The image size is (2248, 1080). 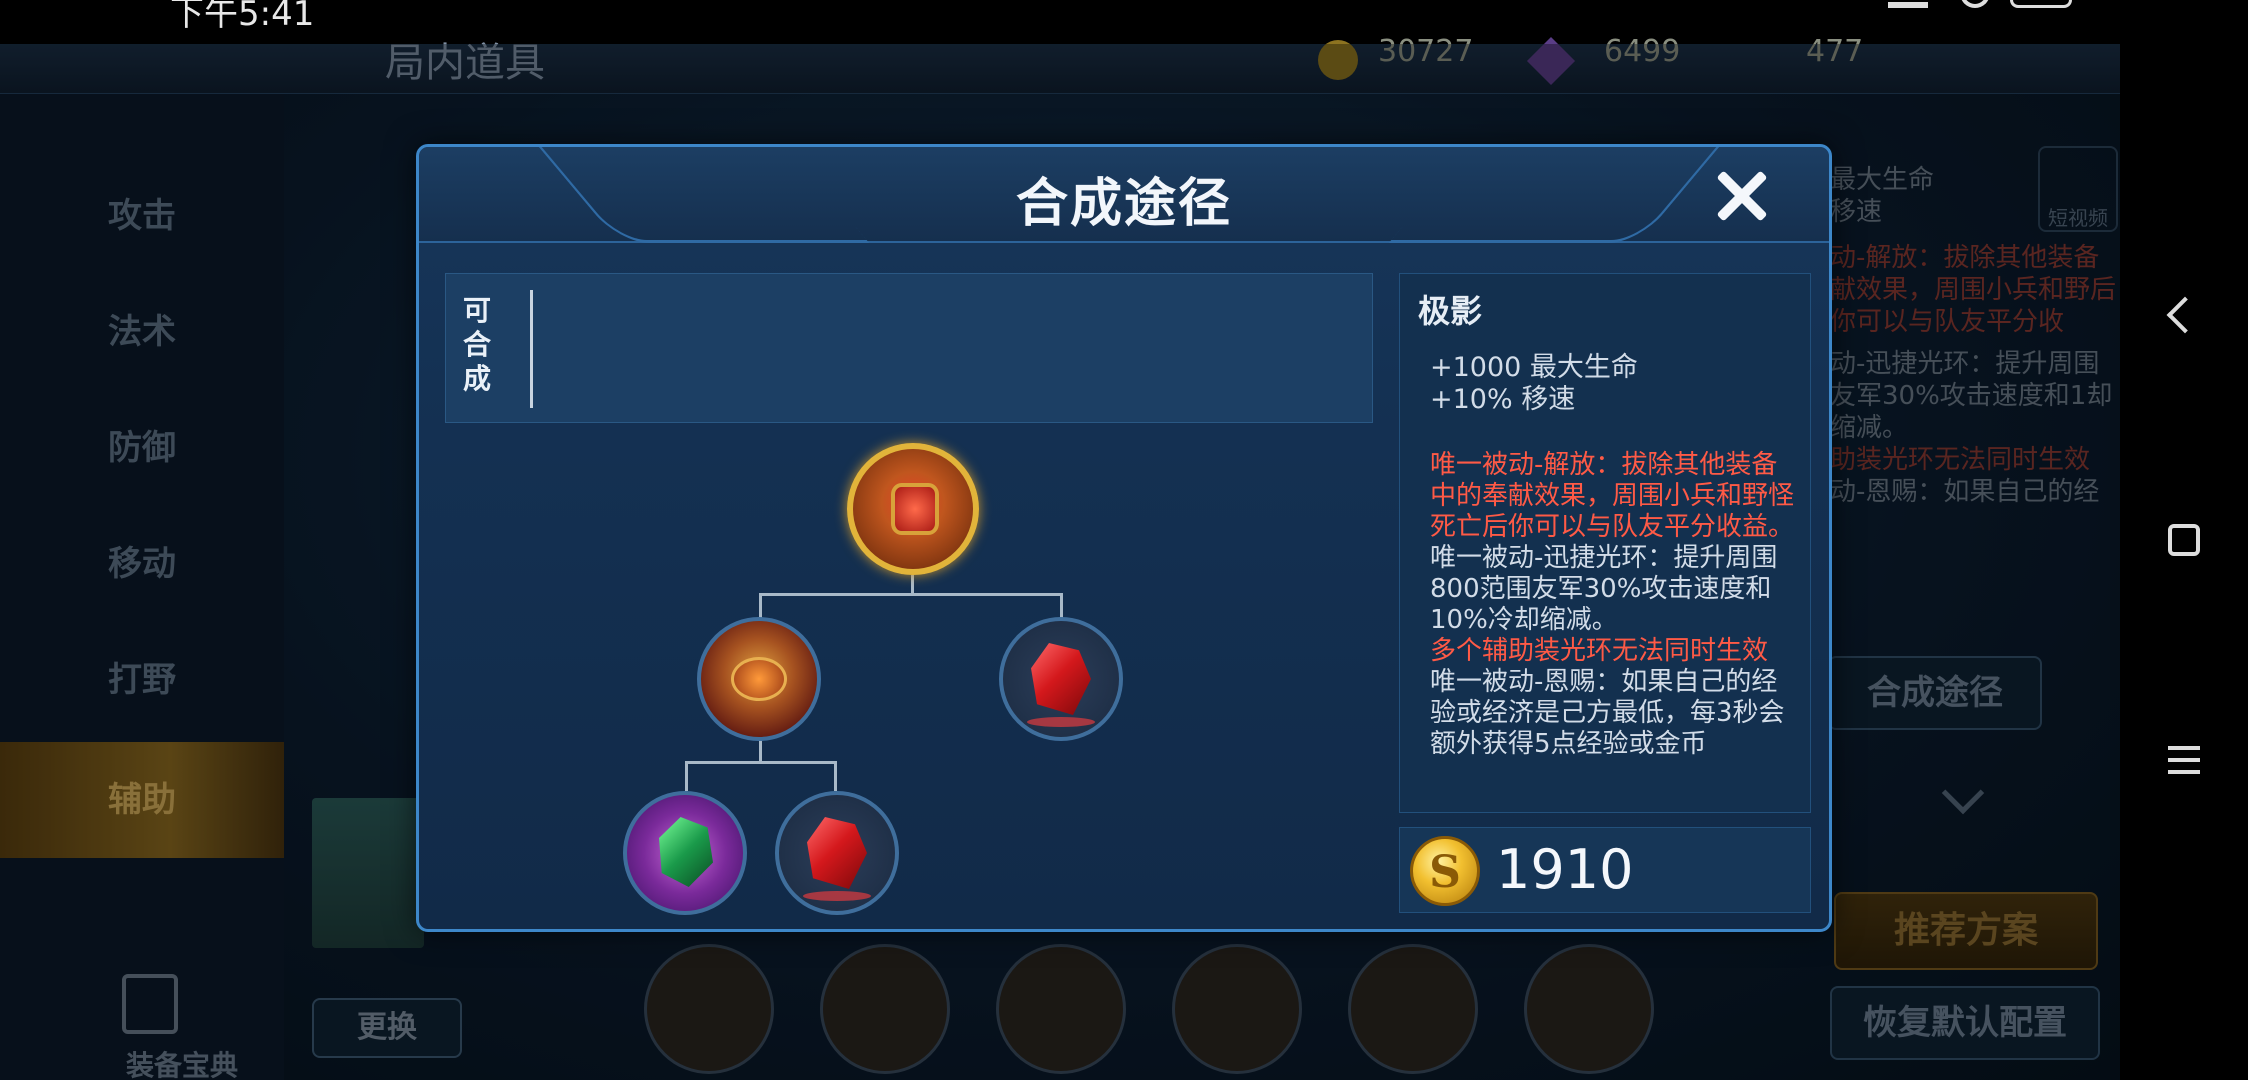 What do you see at coordinates (1604, 589) in the screenshot?
I see `passive-text: 唯一被动-迅捷光环：提升周围800范围友军30%攻击速度和10%冷却缩减。` at bounding box center [1604, 589].